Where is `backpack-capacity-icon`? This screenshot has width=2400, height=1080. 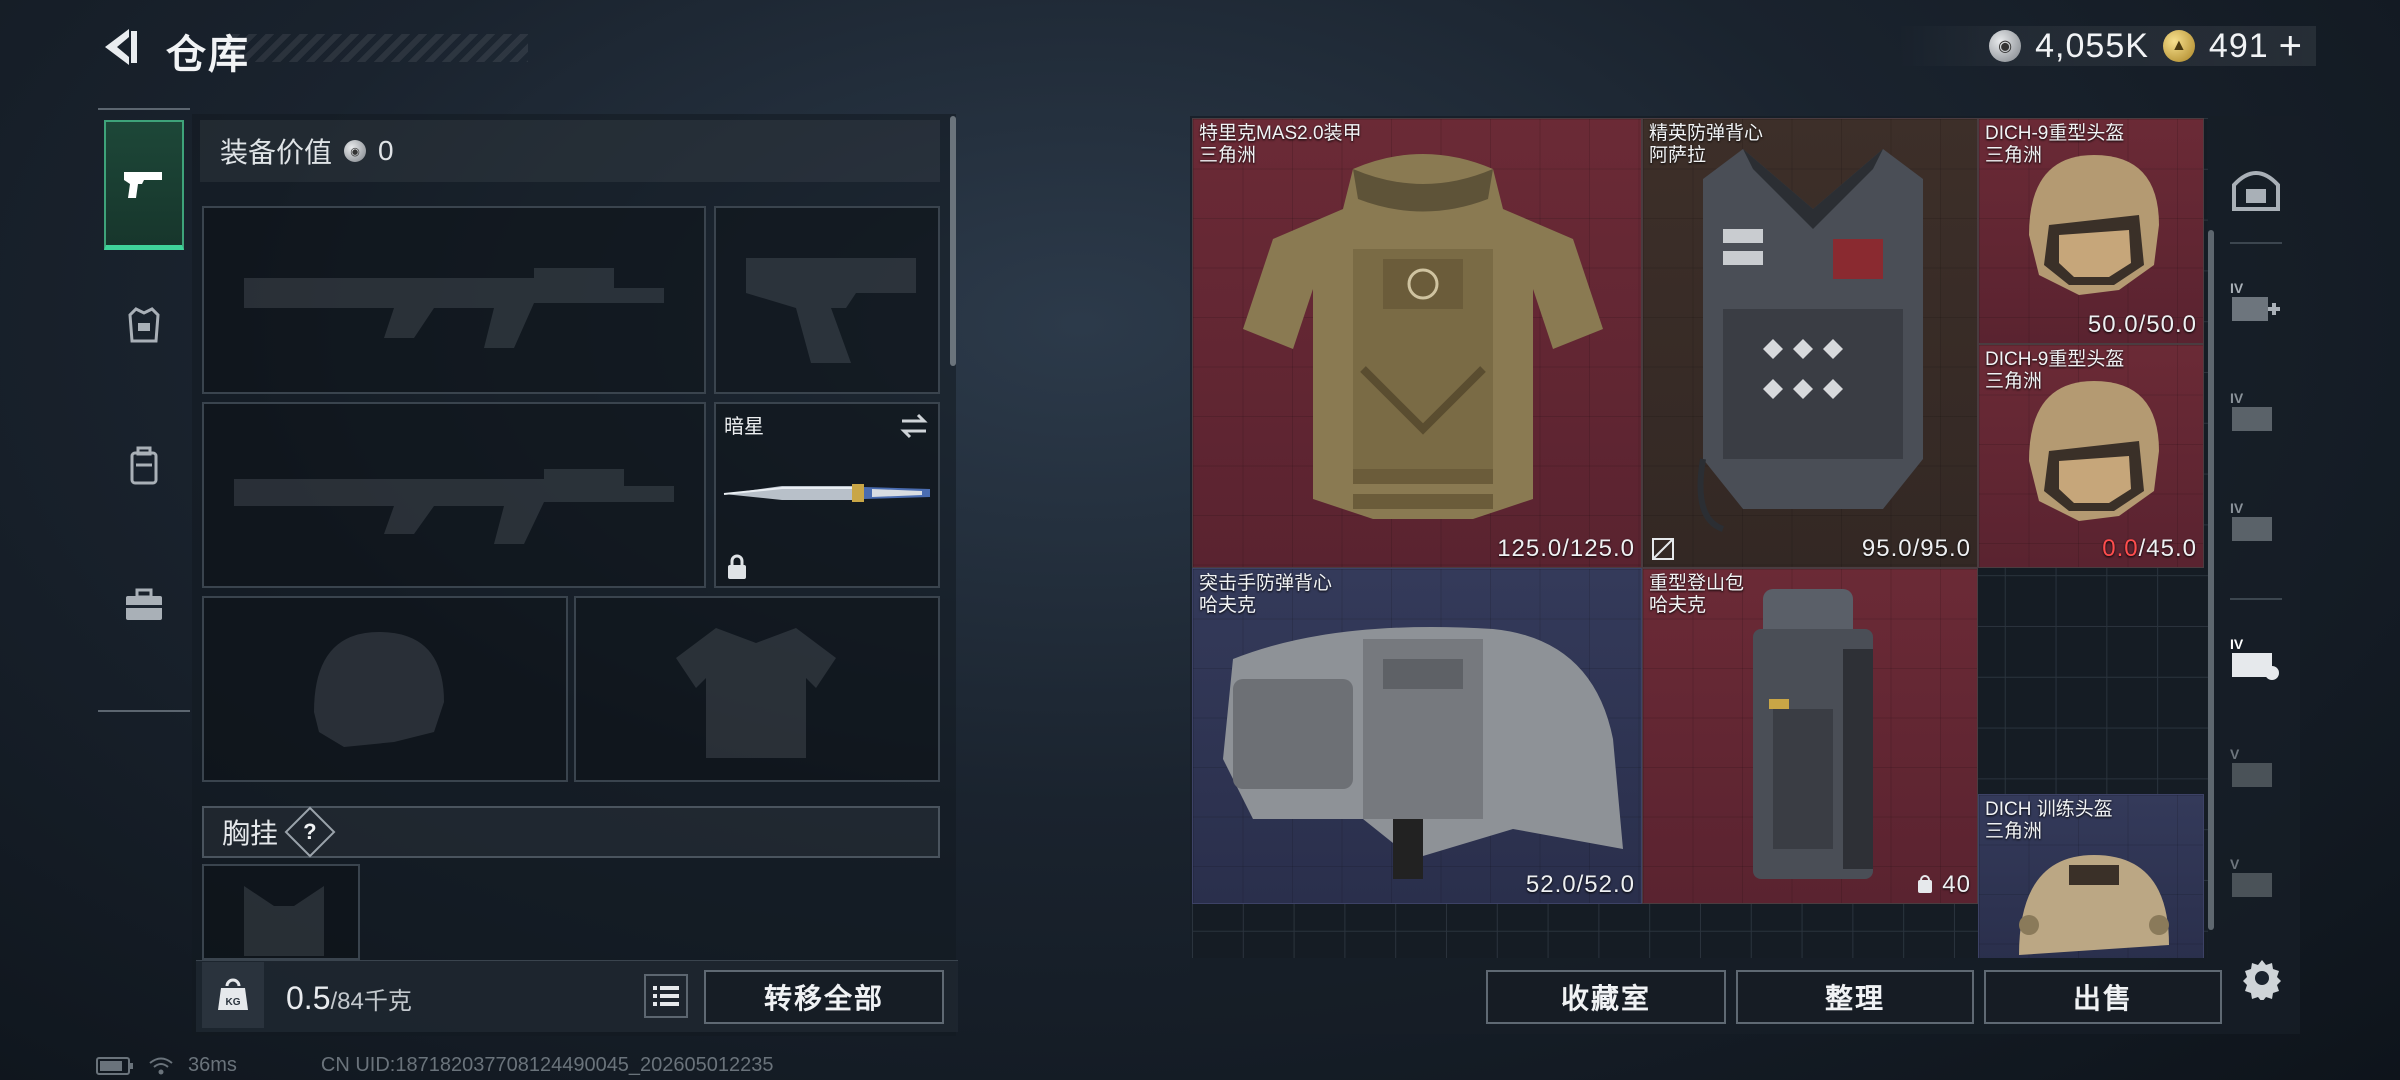 backpack-capacity-icon is located at coordinates (1924, 884).